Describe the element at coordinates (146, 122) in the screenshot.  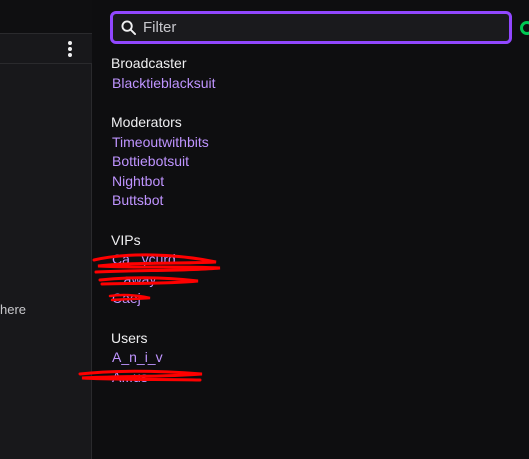
I see `moderators-heading: Moderators` at that location.